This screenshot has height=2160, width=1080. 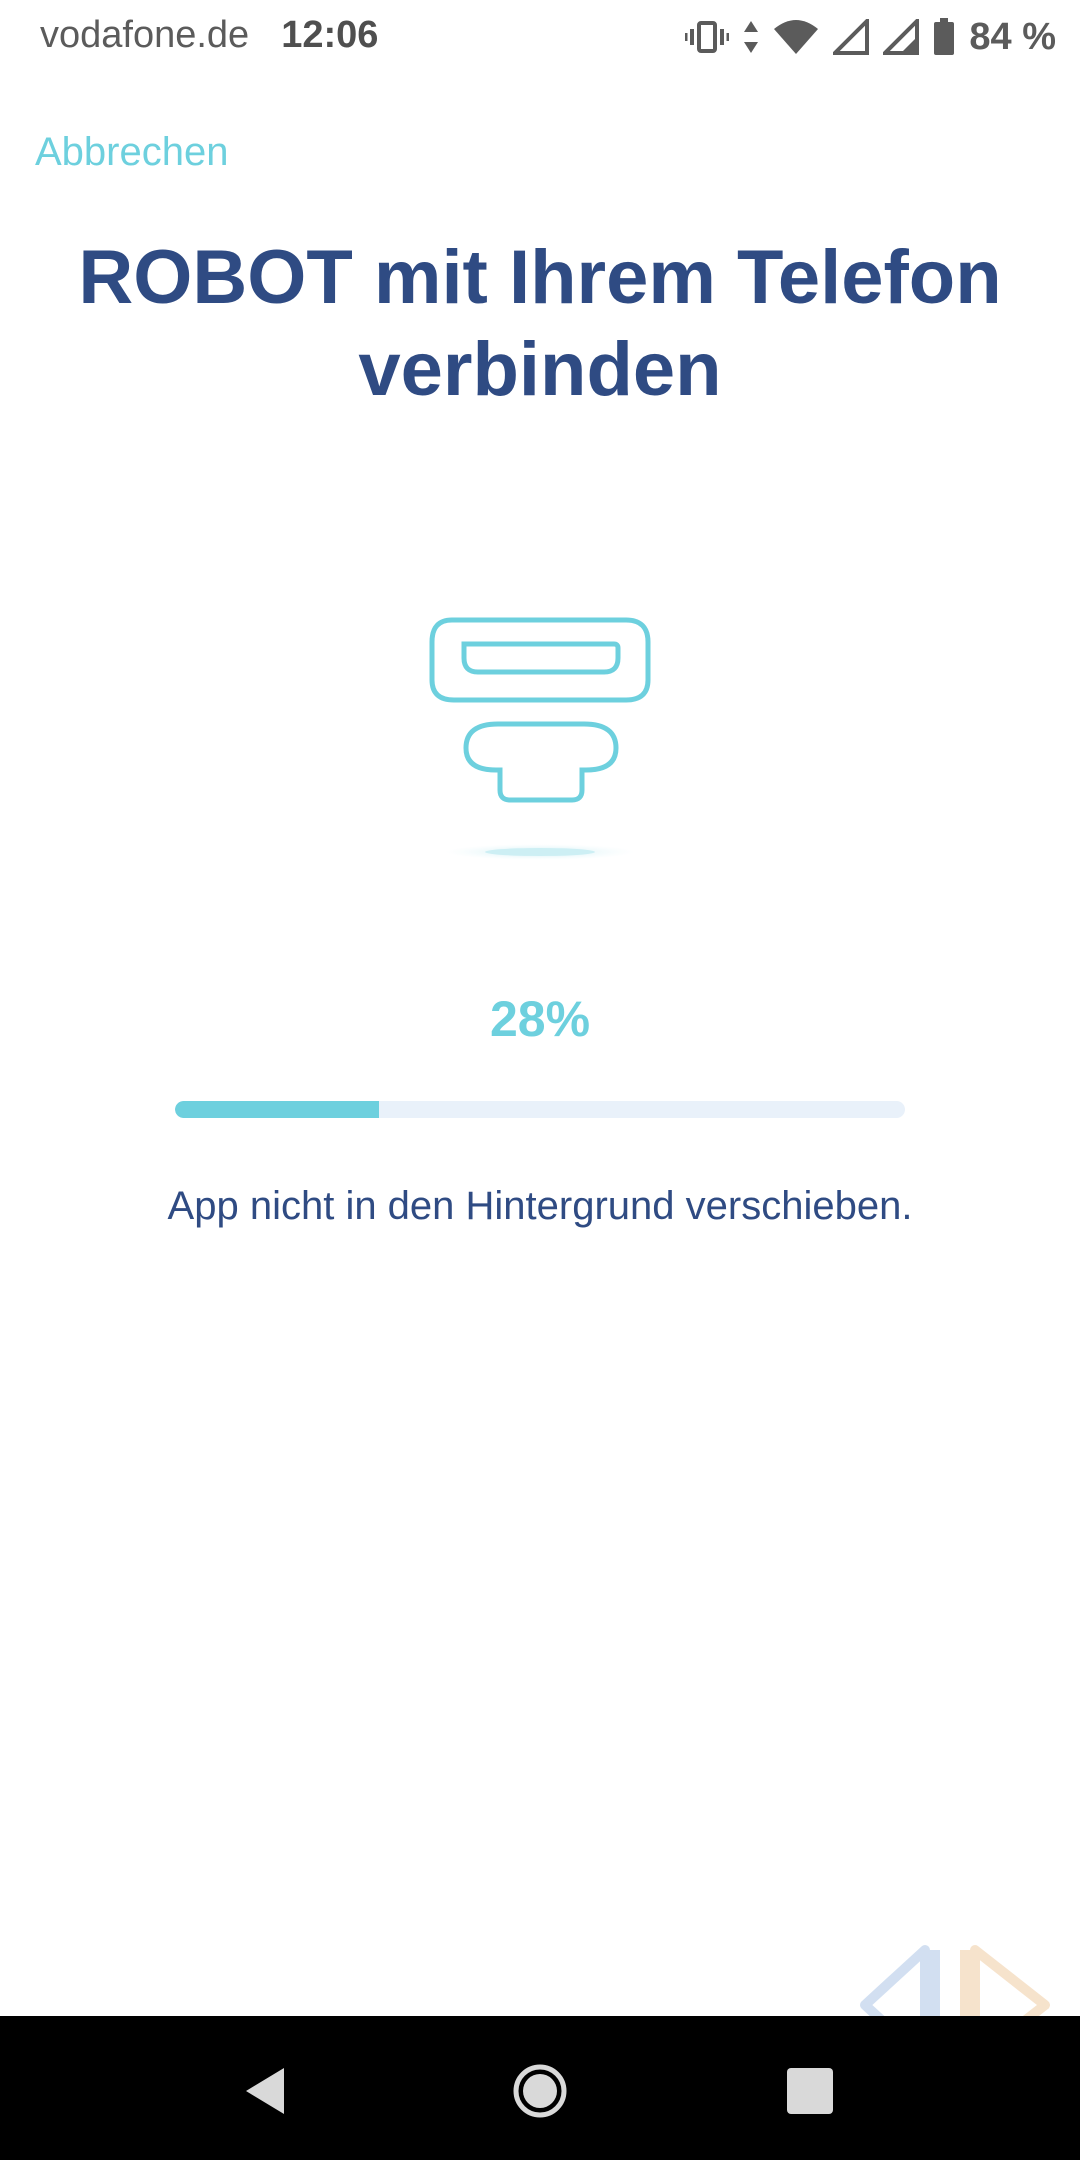 What do you see at coordinates (540, 37) in the screenshot?
I see `status-bar: vodafone.de 12:06 84 %` at bounding box center [540, 37].